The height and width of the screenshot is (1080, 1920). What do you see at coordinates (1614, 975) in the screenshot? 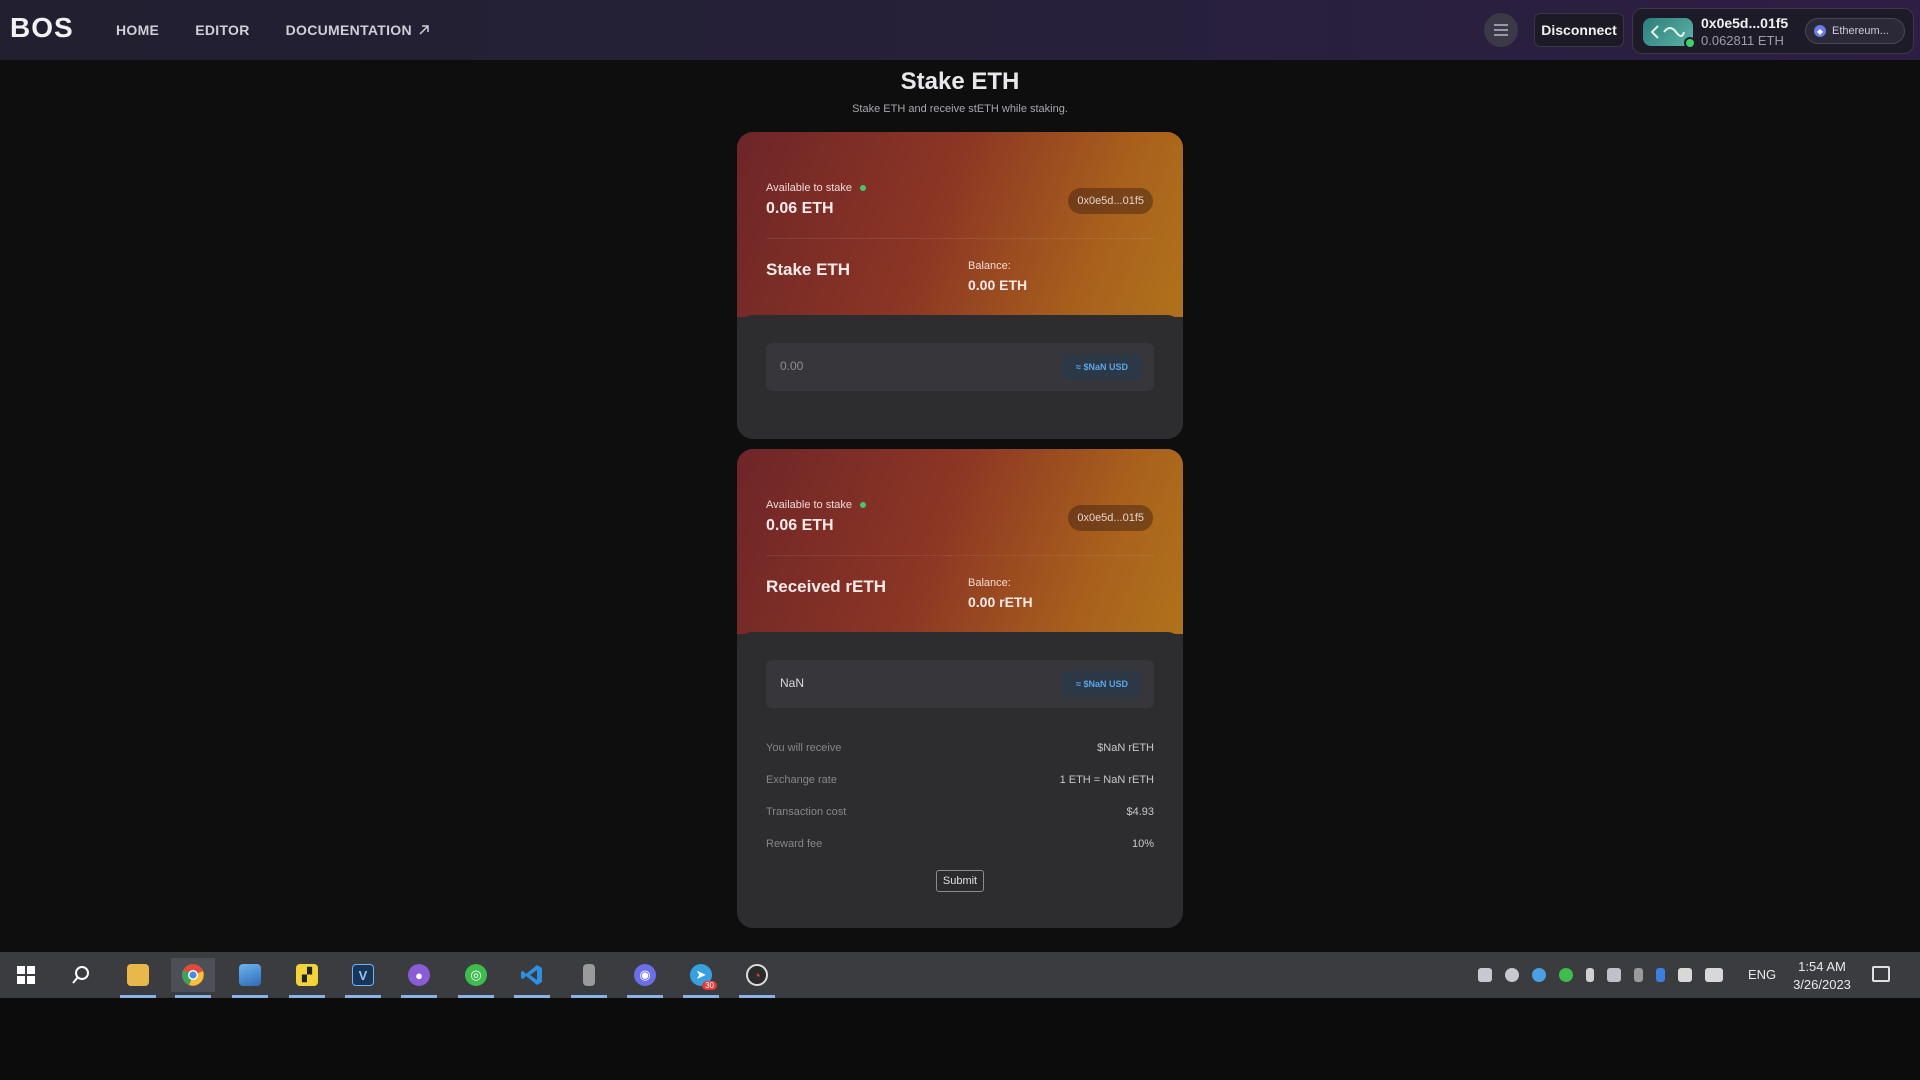
I see `app-tray-icon` at bounding box center [1614, 975].